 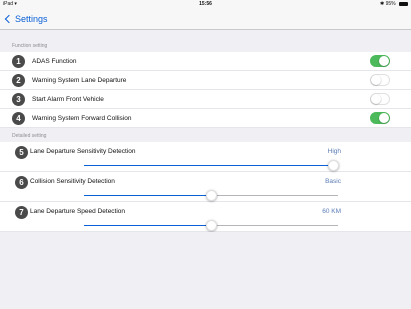 What do you see at coordinates (18, 118) in the screenshot?
I see `number-badge: 4` at bounding box center [18, 118].